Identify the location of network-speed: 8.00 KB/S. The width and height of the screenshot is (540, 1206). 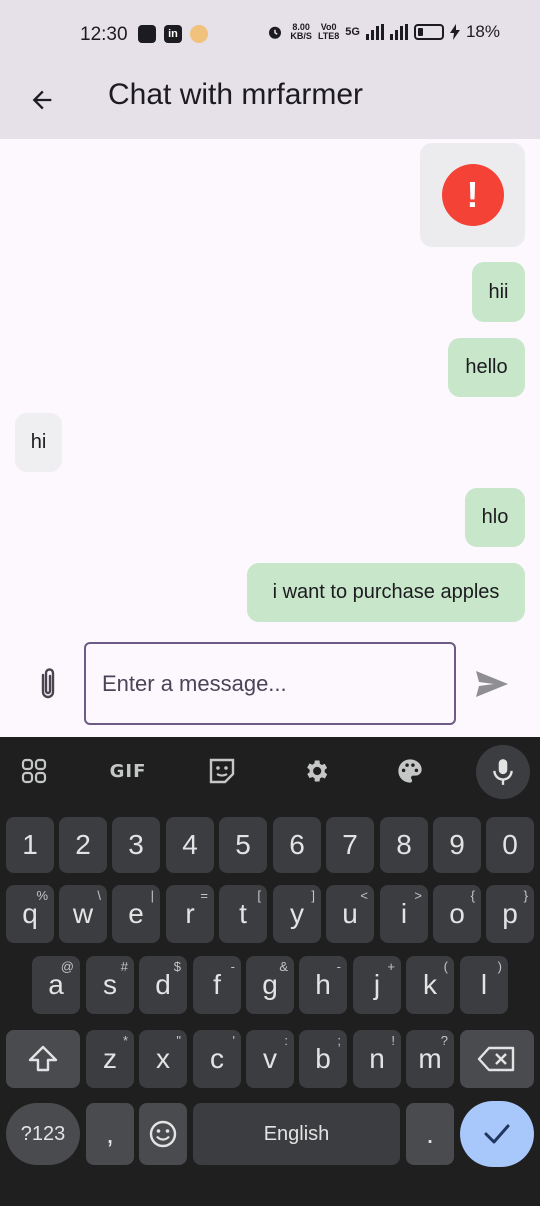
(301, 31).